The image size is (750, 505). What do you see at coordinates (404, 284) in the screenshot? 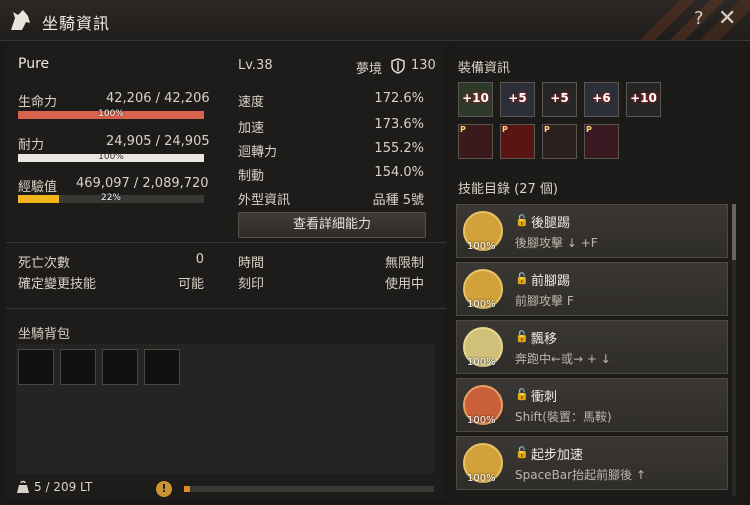
I see `imprint-value: 使用中` at bounding box center [404, 284].